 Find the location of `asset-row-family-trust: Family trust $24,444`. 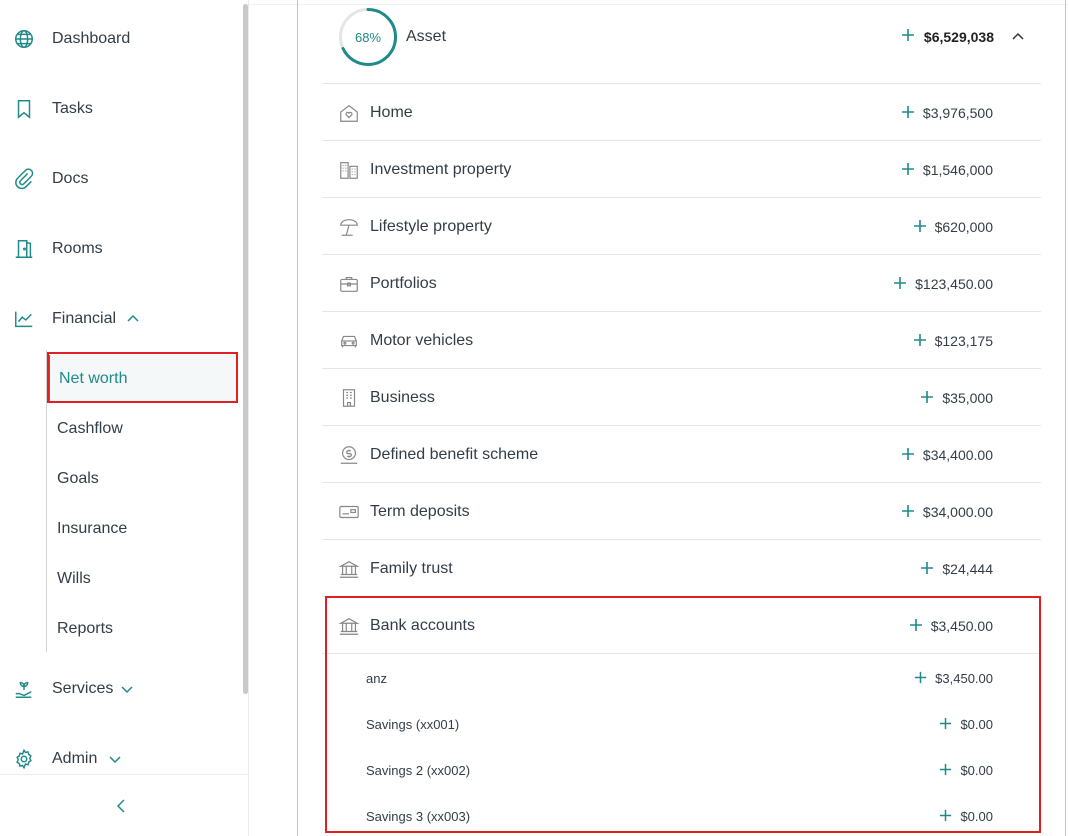

asset-row-family-trust: Family trust $24,444 is located at coordinates (681, 568).